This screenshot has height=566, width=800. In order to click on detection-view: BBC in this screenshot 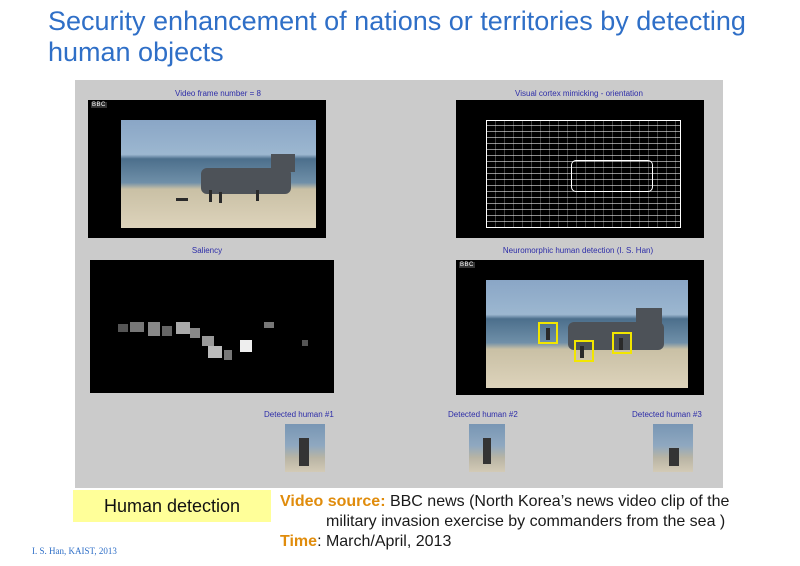, I will do `click(580, 327)`.